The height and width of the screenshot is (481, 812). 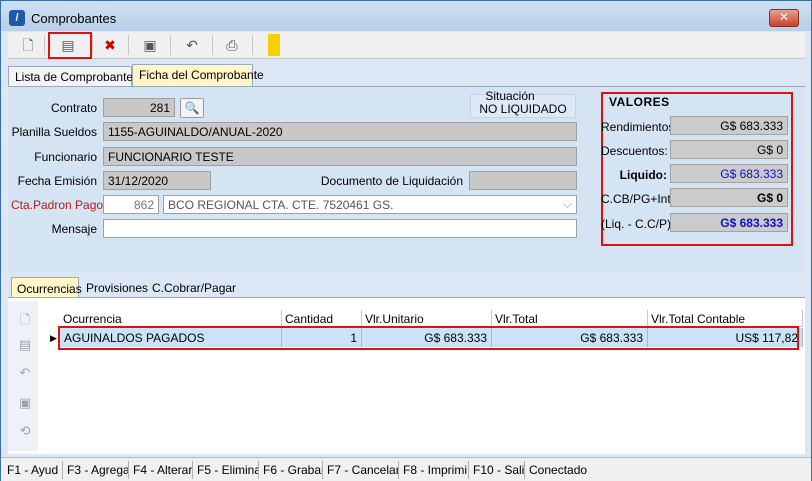 What do you see at coordinates (192, 108) in the screenshot?
I see `search-icon: 🔍` at bounding box center [192, 108].